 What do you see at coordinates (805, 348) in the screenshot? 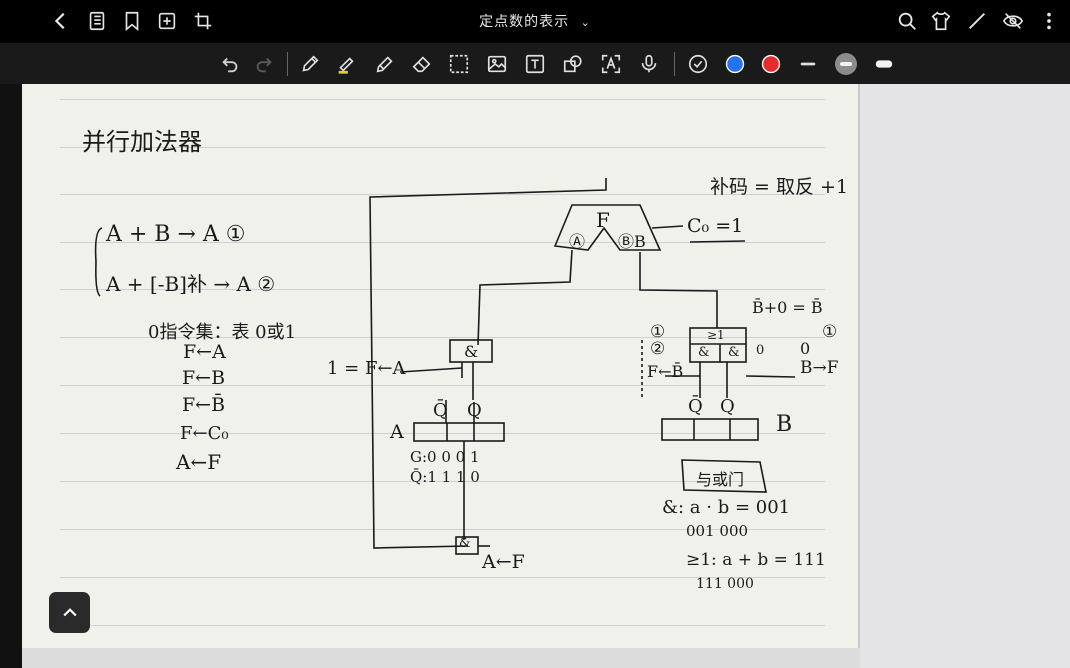
I see `zero-right: 0` at bounding box center [805, 348].